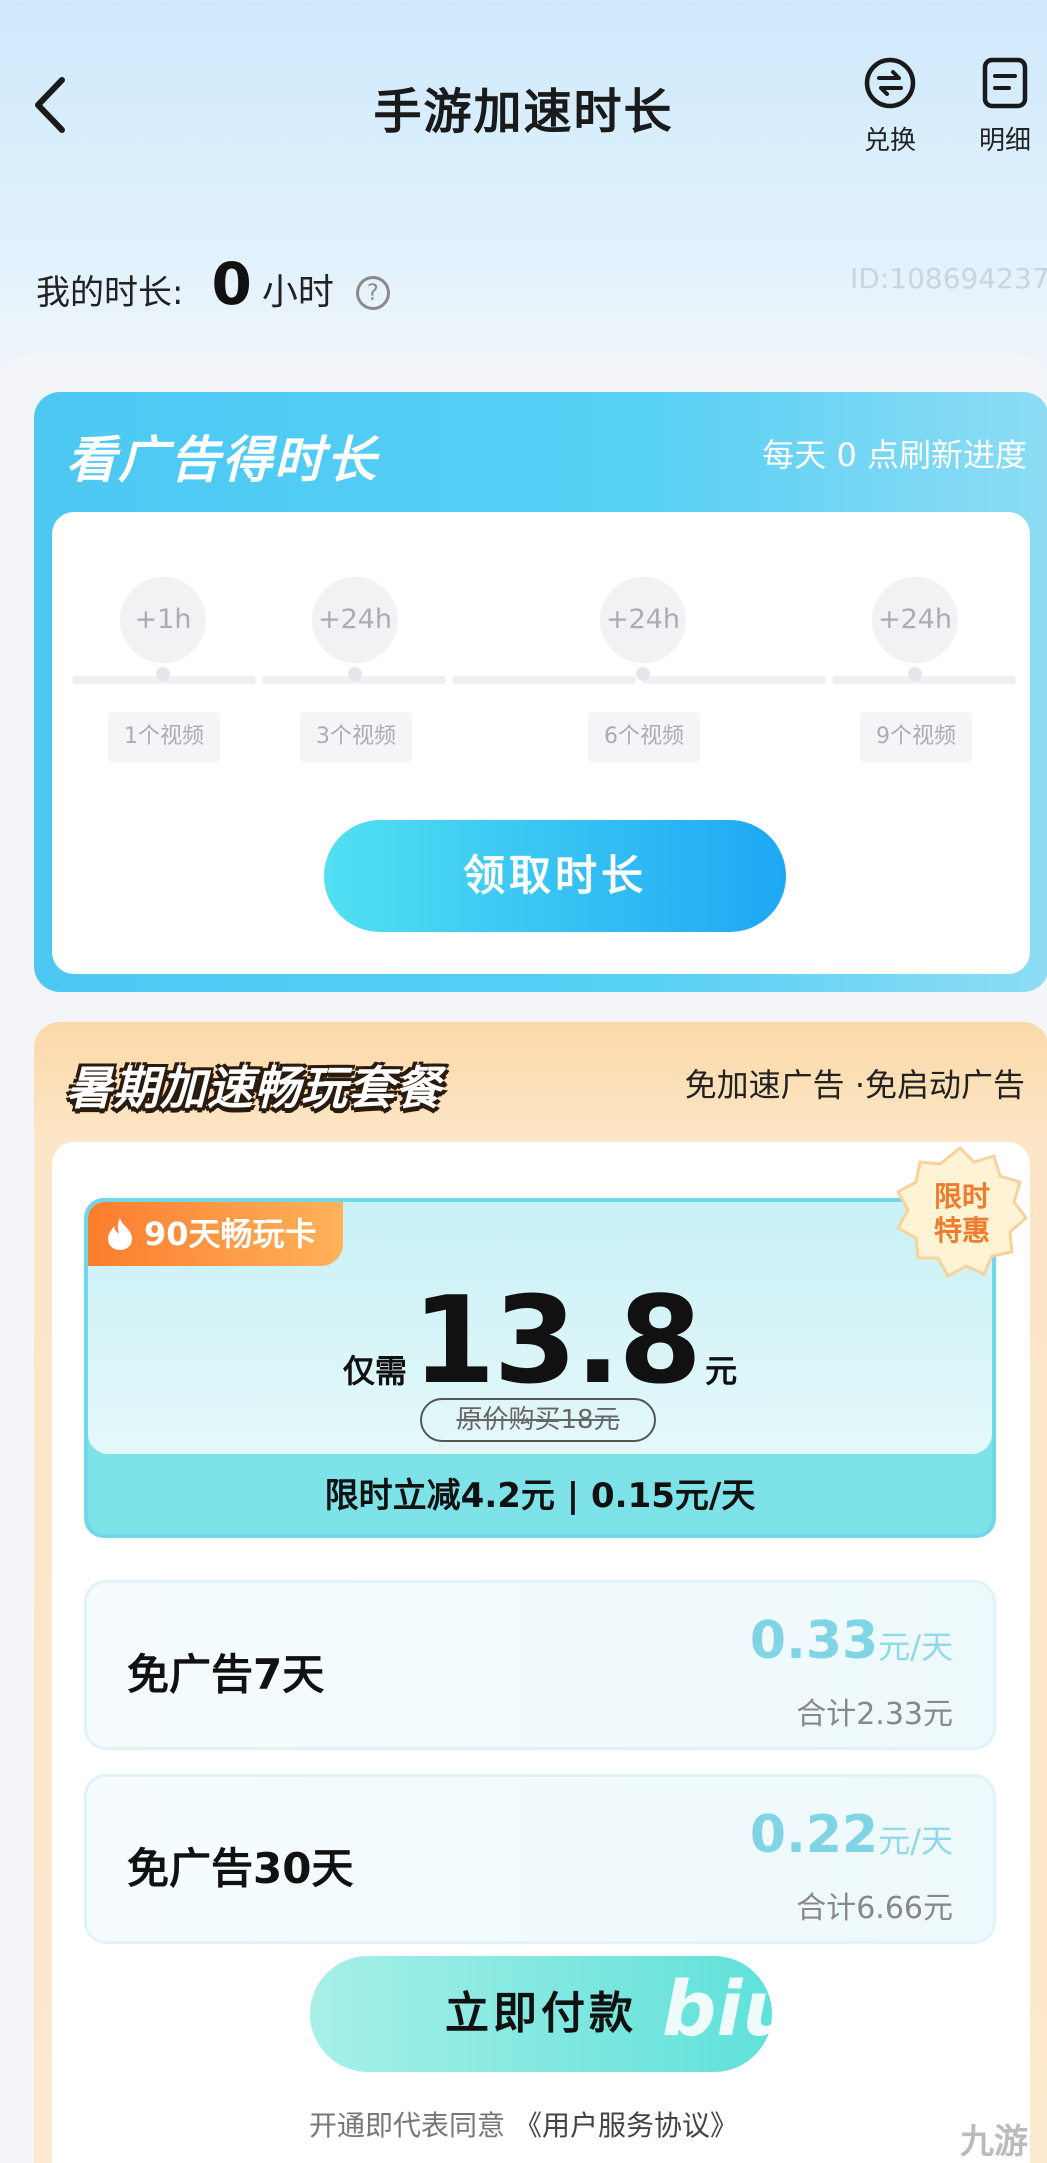  What do you see at coordinates (814, 1641) in the screenshot?
I see `plan-rate-value: 0.33` at bounding box center [814, 1641].